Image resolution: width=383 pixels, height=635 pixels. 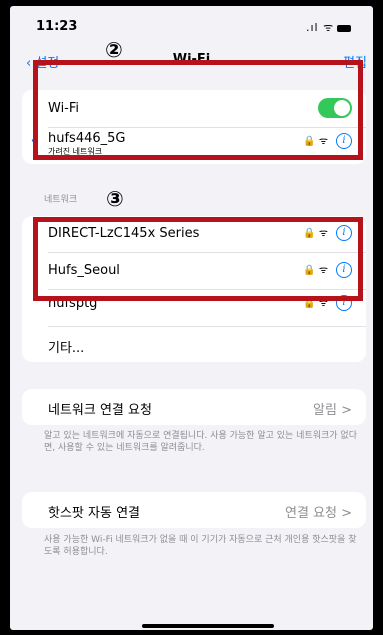 I want to click on highlight-box-current, so click(x=198, y=110).